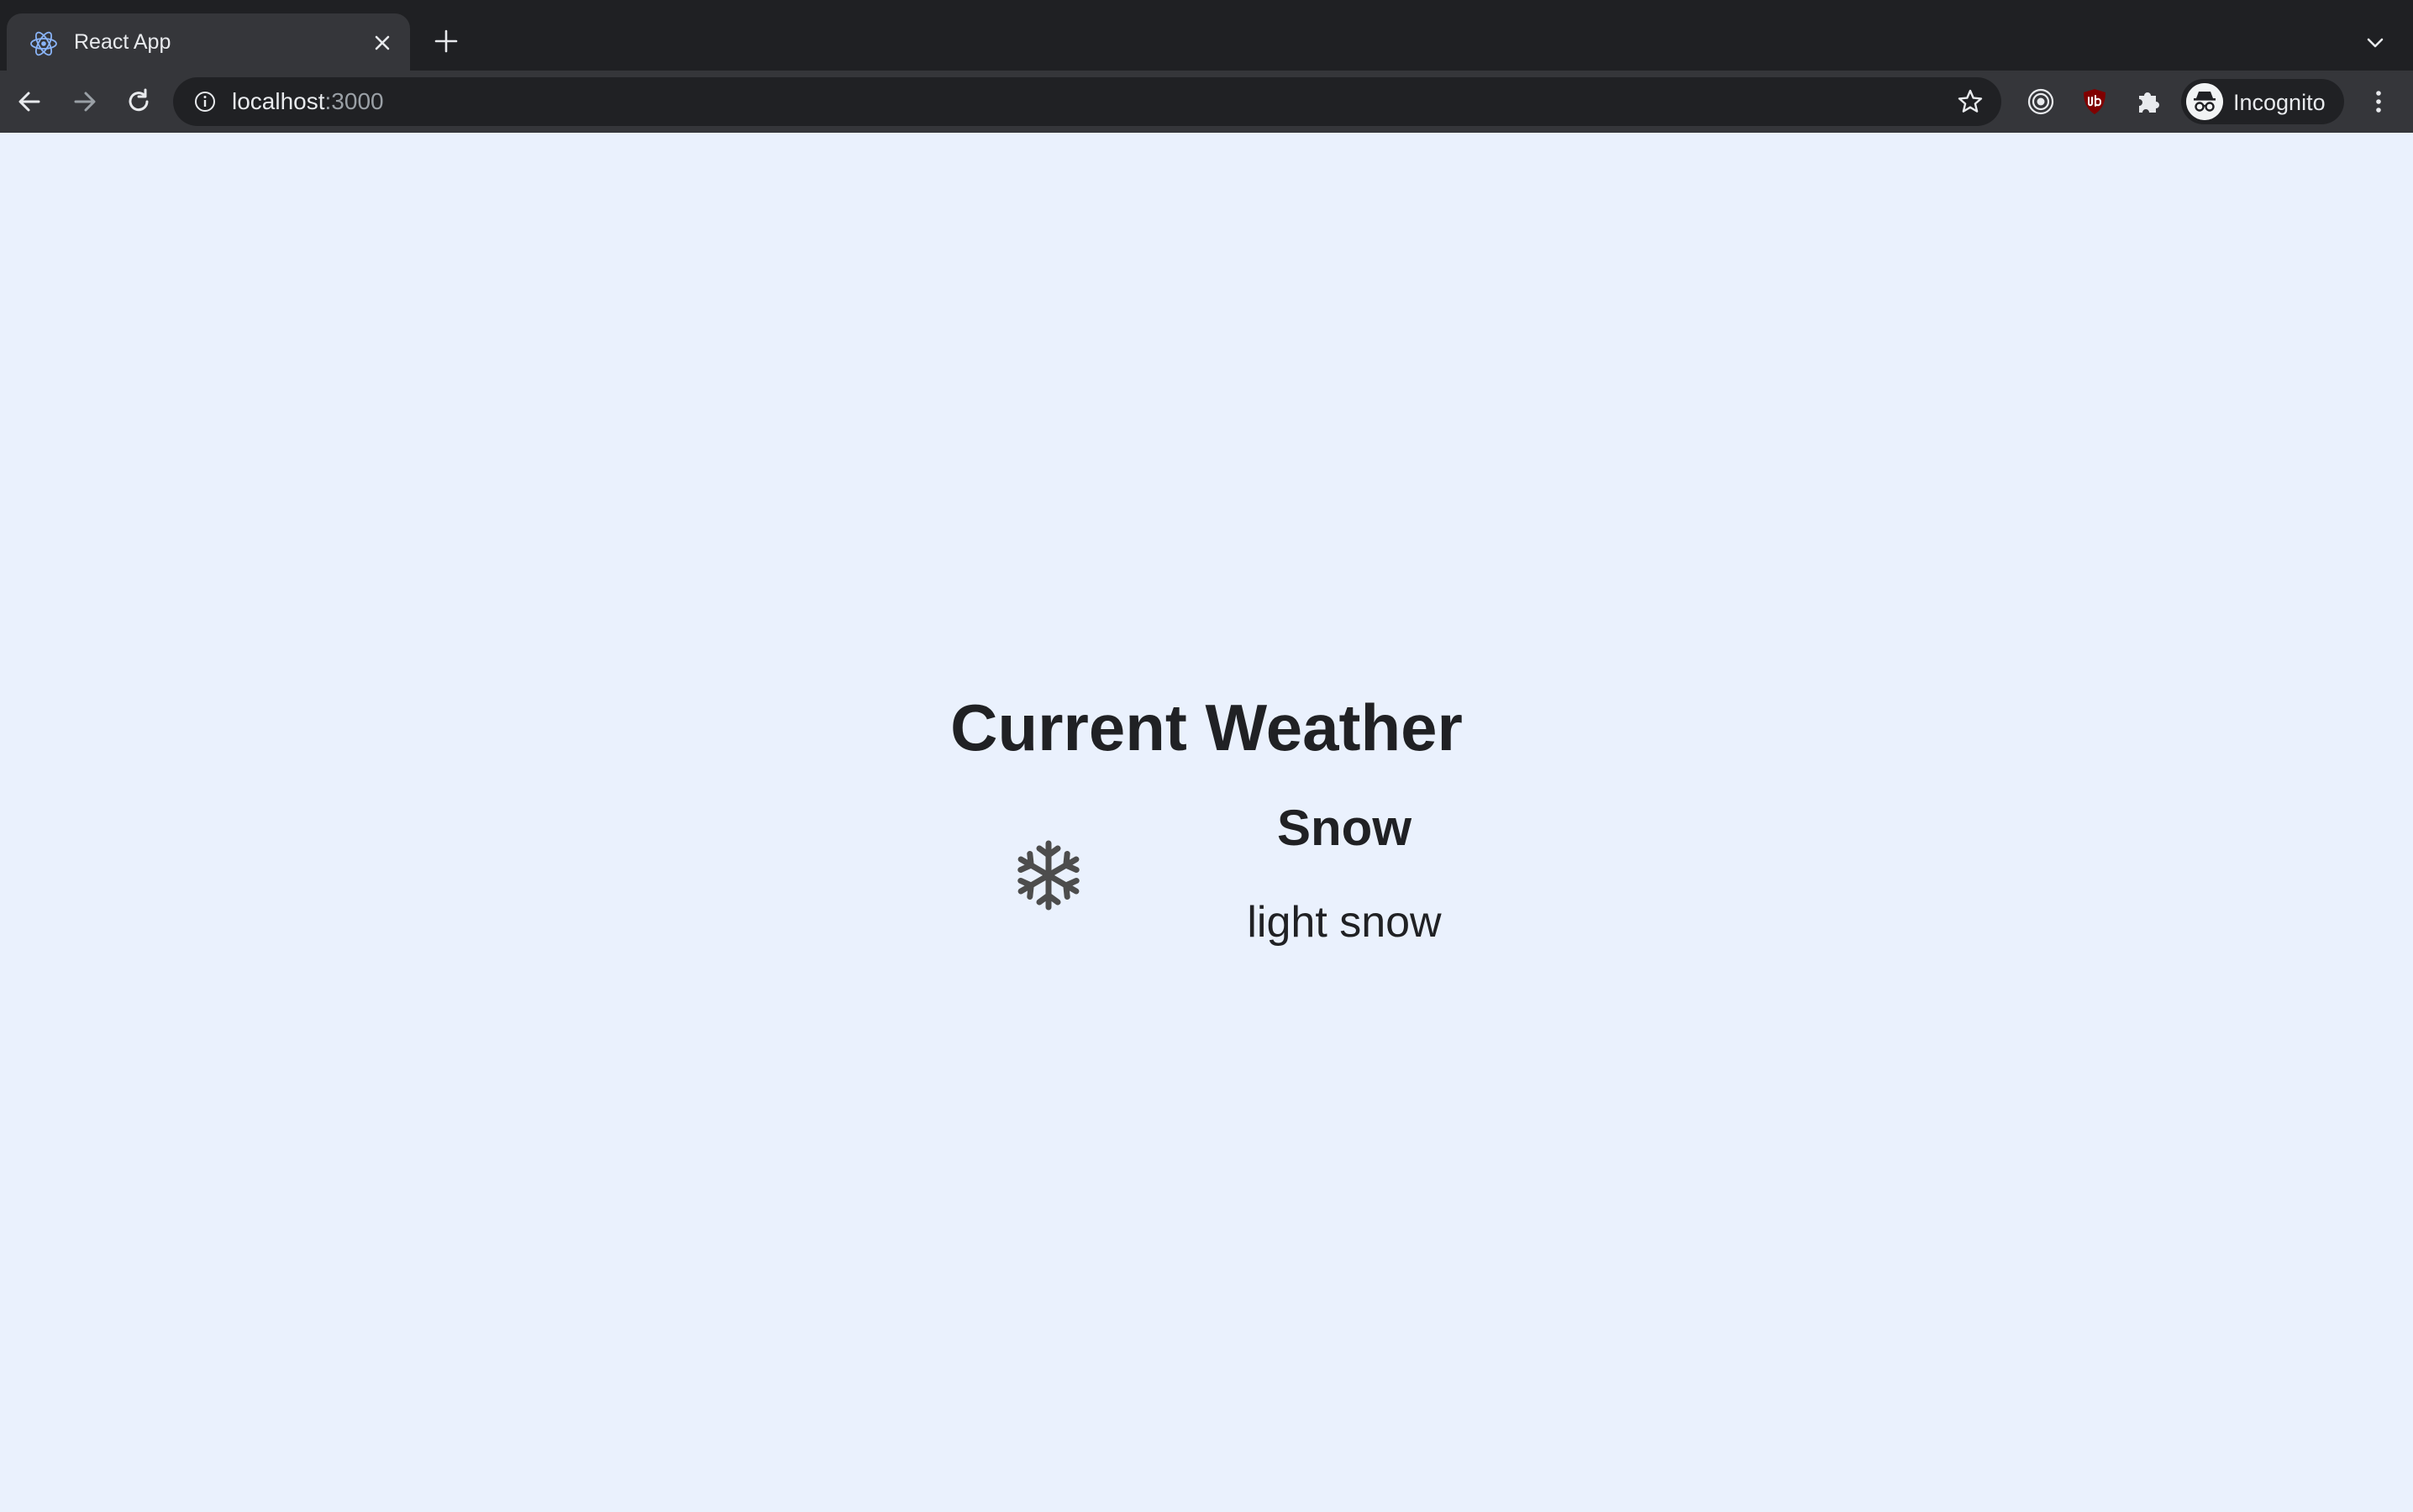 Image resolution: width=2413 pixels, height=1512 pixels. I want to click on close-icon, so click(382, 42).